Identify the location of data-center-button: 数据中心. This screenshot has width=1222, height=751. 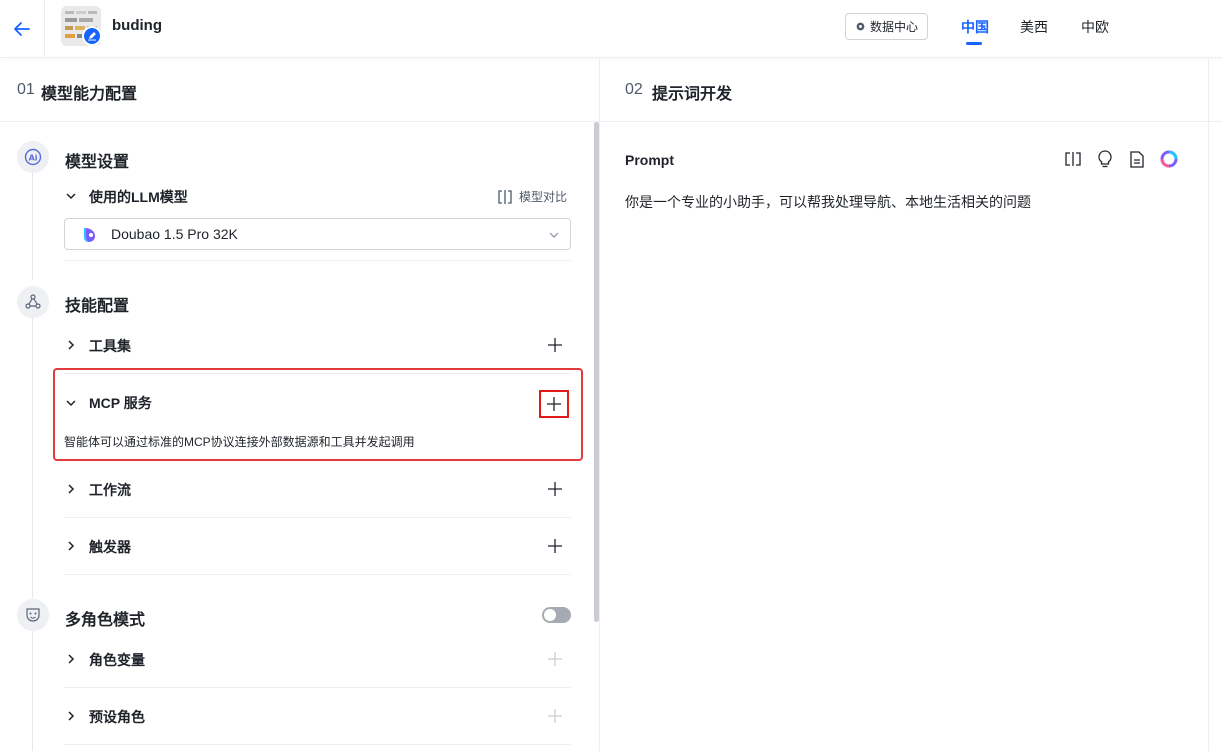
(886, 26).